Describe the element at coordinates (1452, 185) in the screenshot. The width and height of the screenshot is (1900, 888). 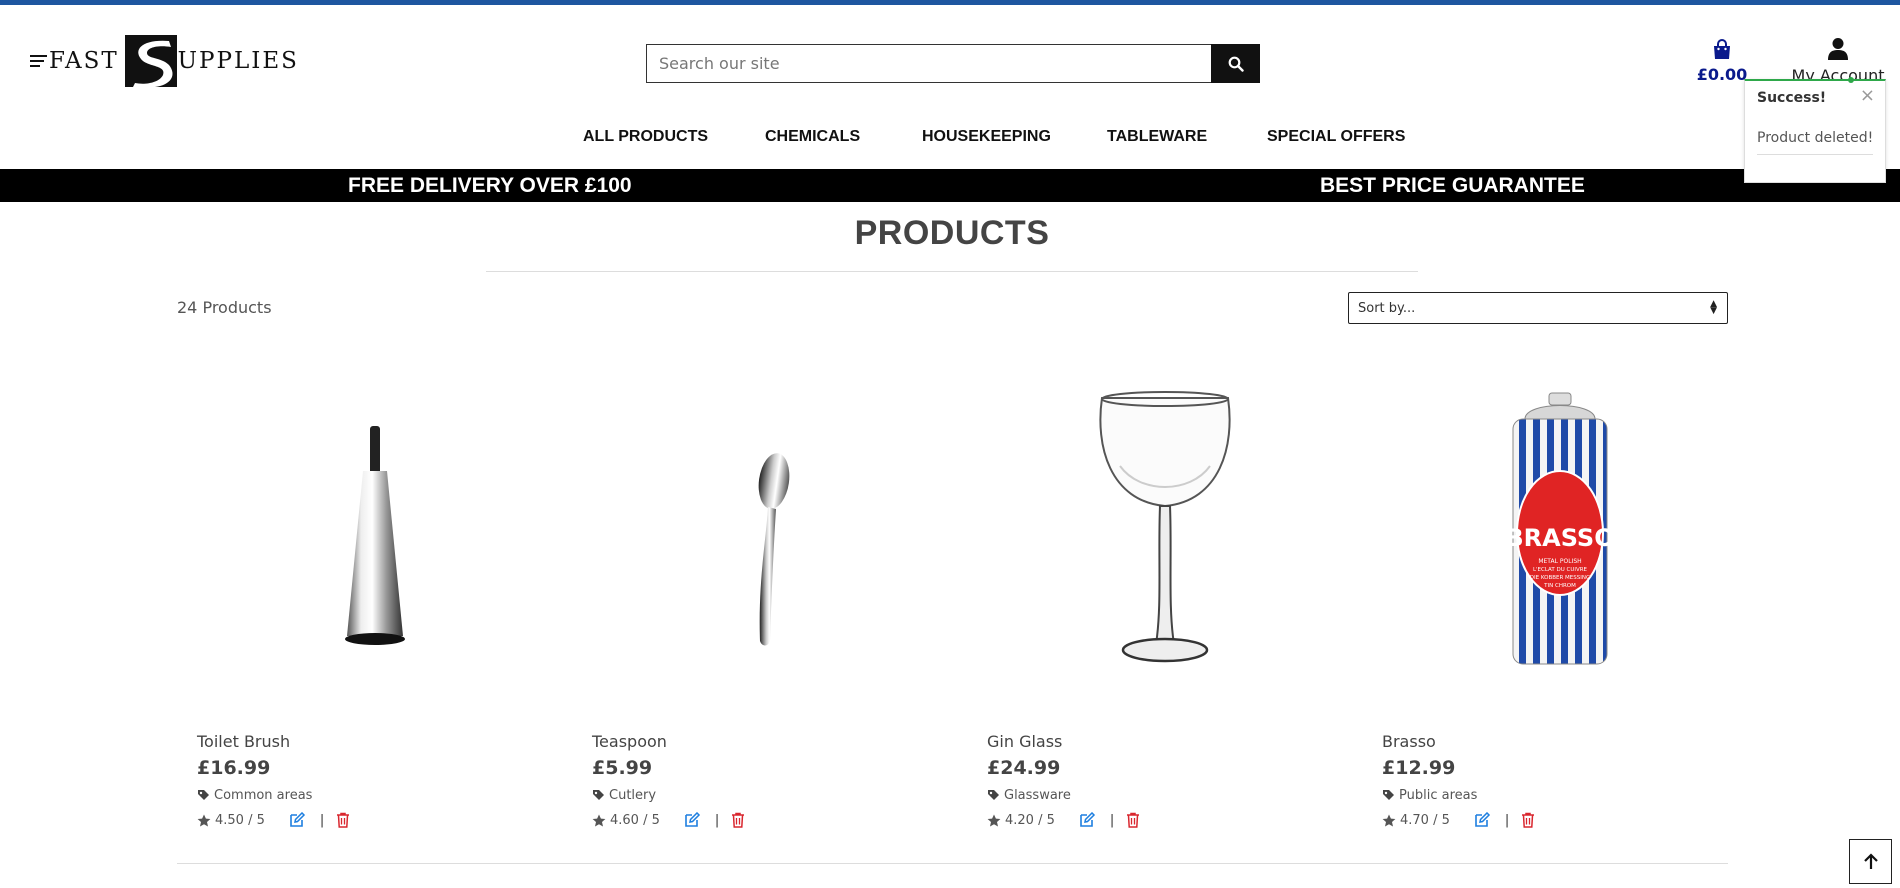
I see `best-price-text: BEST PRICE GUARANTEE` at that location.